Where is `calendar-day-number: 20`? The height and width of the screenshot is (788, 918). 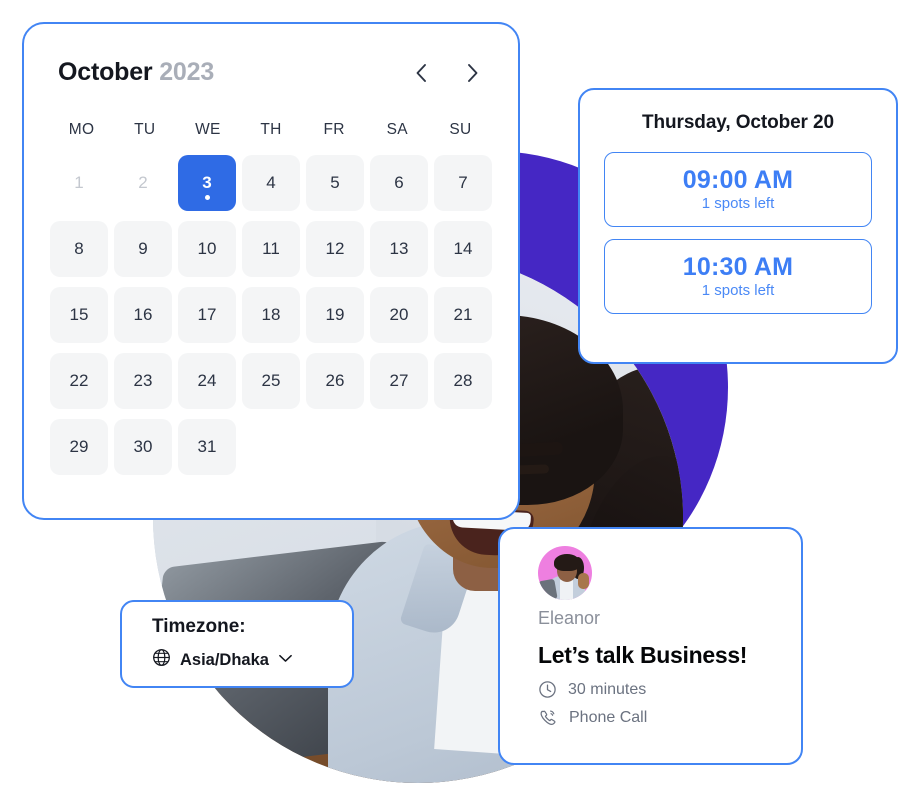 calendar-day-number: 20 is located at coordinates (399, 314).